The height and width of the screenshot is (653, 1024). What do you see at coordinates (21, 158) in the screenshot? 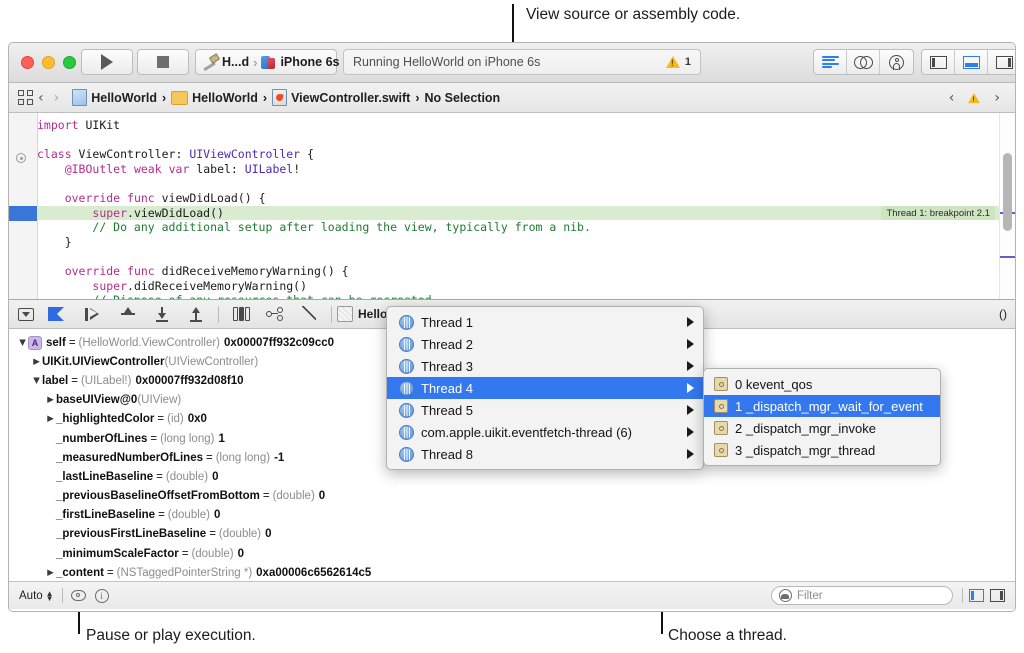
I see `outlet-connection-icon` at bounding box center [21, 158].